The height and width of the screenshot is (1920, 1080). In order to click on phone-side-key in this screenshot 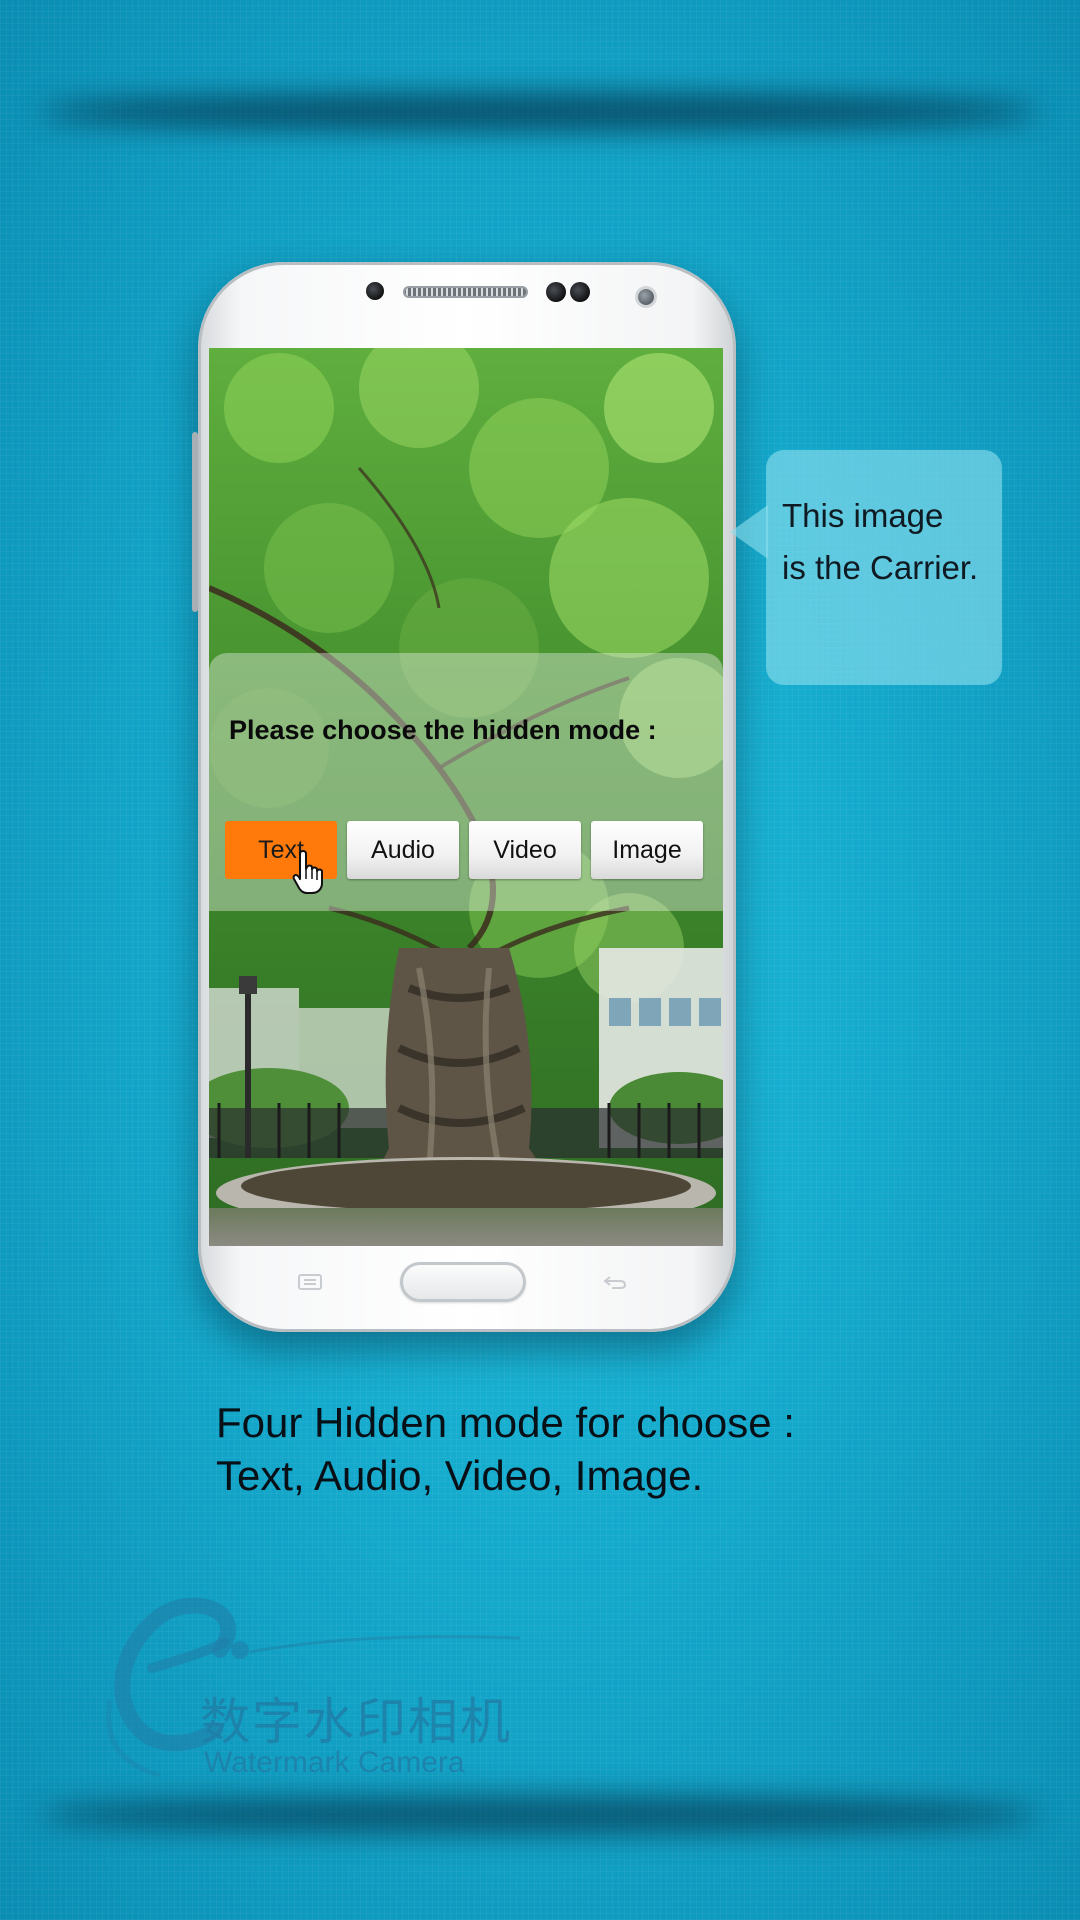, I will do `click(195, 522)`.